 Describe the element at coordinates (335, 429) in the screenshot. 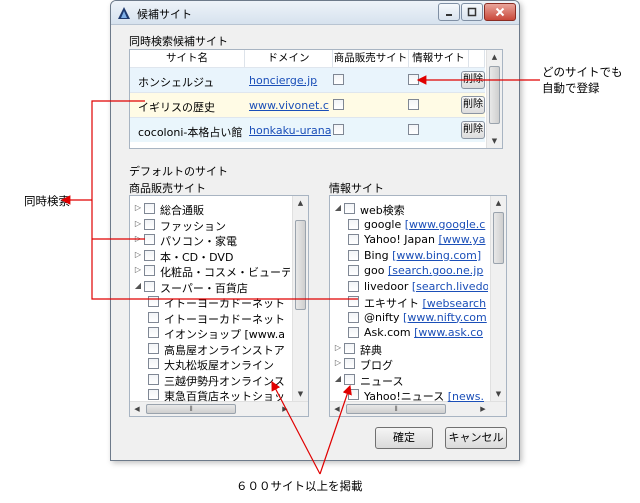

I see `arrow-over600-right` at that location.